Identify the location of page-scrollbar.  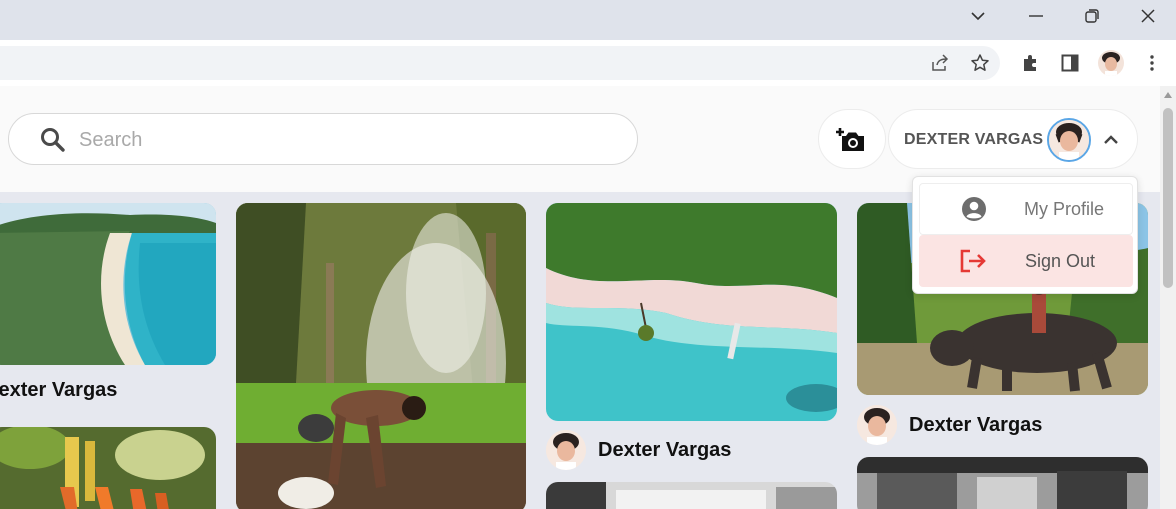
(1168, 297).